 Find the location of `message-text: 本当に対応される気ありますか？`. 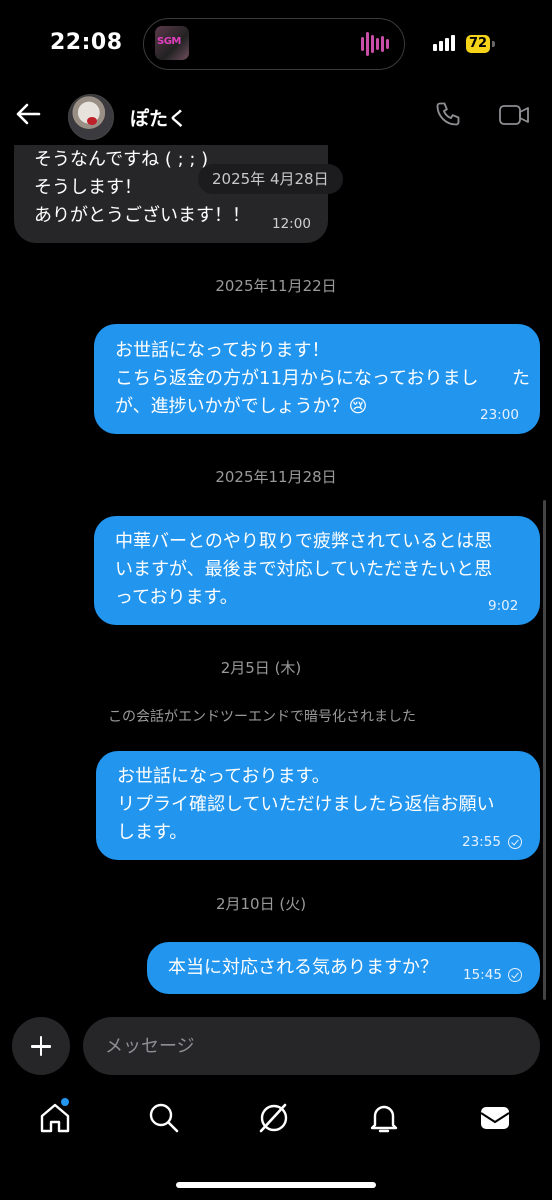

message-text: 本当に対応される気ありますか？ is located at coordinates (303, 967).